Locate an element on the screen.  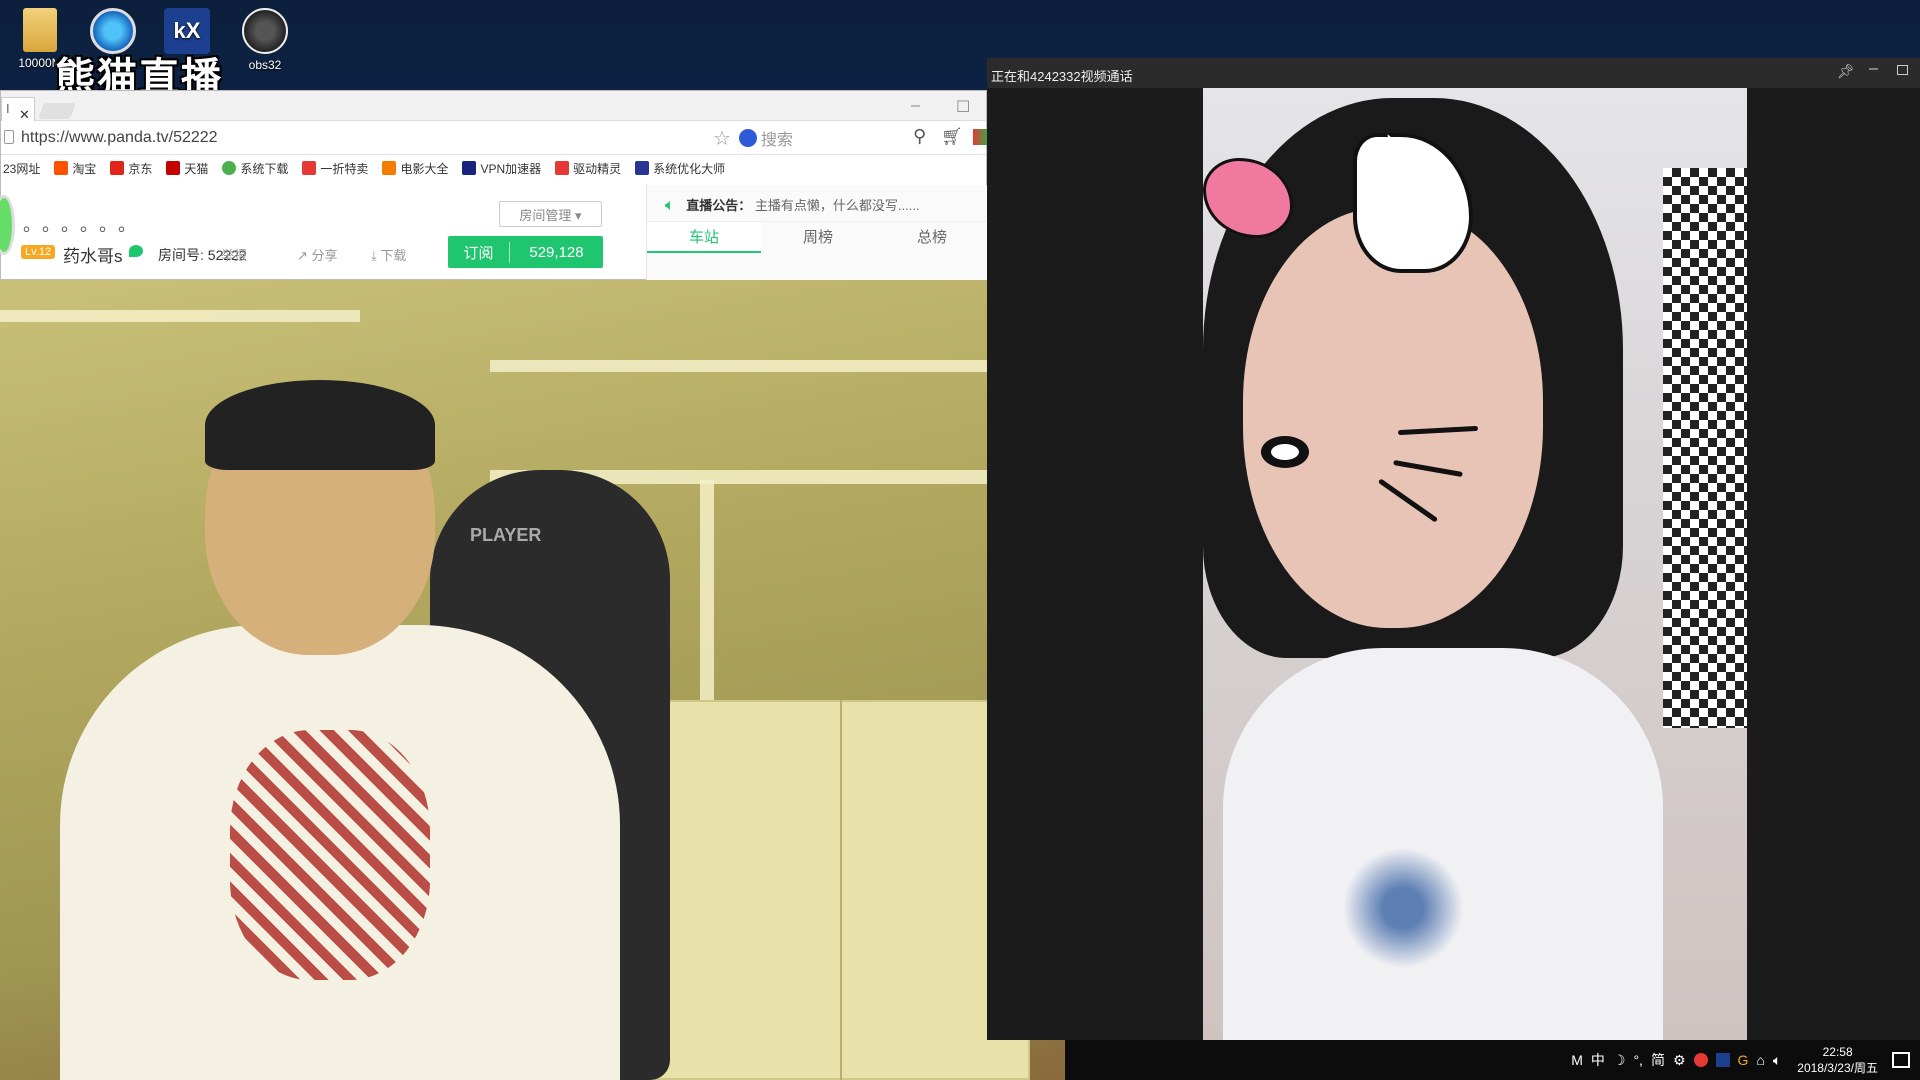
level-badge: Lv.12 is located at coordinates (38, 252).